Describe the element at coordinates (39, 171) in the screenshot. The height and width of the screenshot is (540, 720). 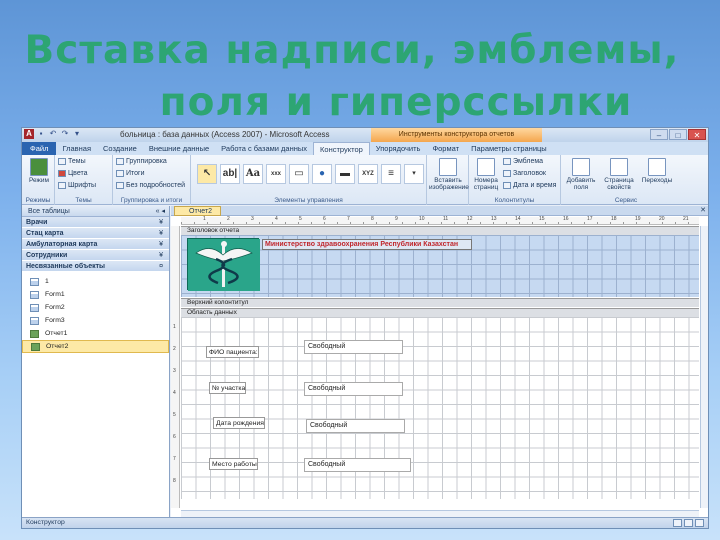
I see `view-button: Режим` at that location.